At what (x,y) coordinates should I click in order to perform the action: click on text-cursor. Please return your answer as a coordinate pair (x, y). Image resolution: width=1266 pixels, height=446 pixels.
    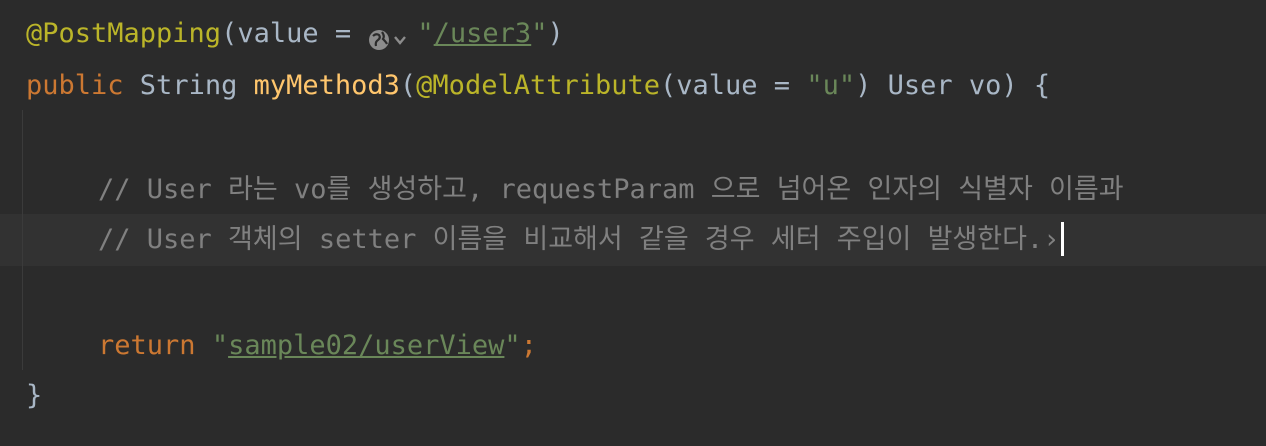
    Looking at the image, I should click on (1063, 238).